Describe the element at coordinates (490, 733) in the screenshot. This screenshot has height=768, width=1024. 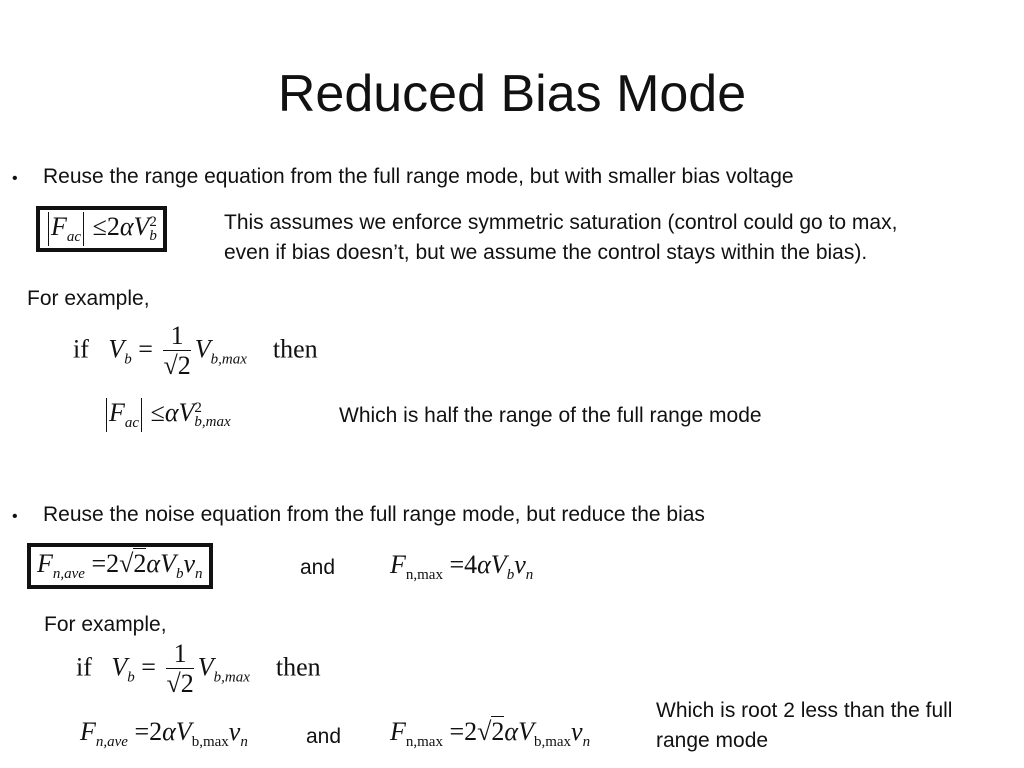
I see `result-max-noise-equation: Fn,max =2√2αVb,maxvn` at that location.